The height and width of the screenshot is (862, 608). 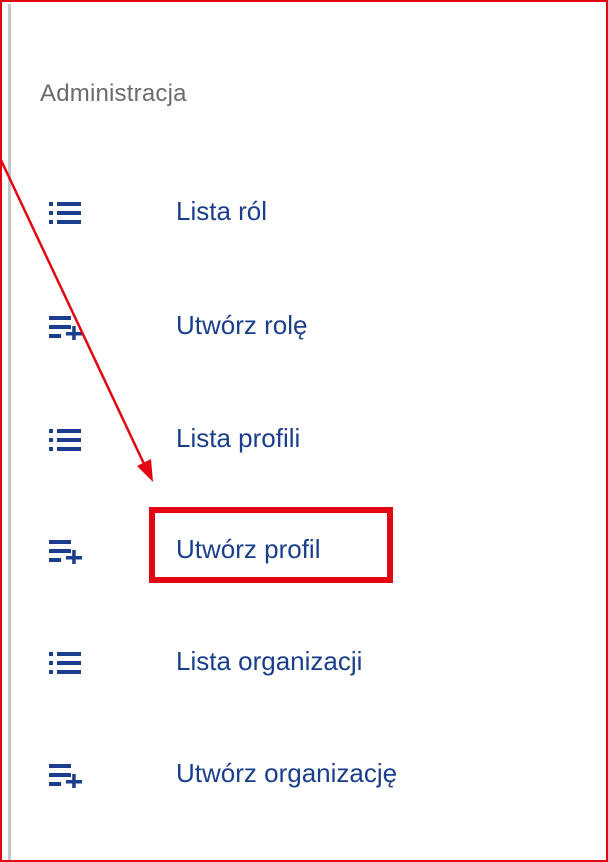 What do you see at coordinates (238, 438) in the screenshot?
I see `menu-item-label: Lista profili` at bounding box center [238, 438].